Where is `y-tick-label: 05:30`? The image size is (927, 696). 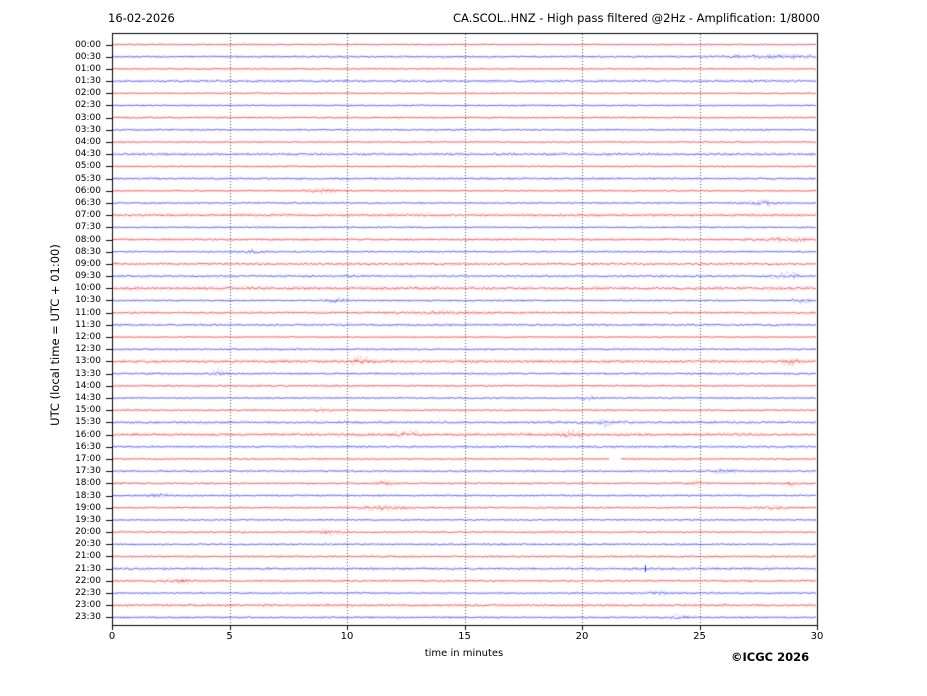 y-tick-label: 05:30 is located at coordinates (88, 178).